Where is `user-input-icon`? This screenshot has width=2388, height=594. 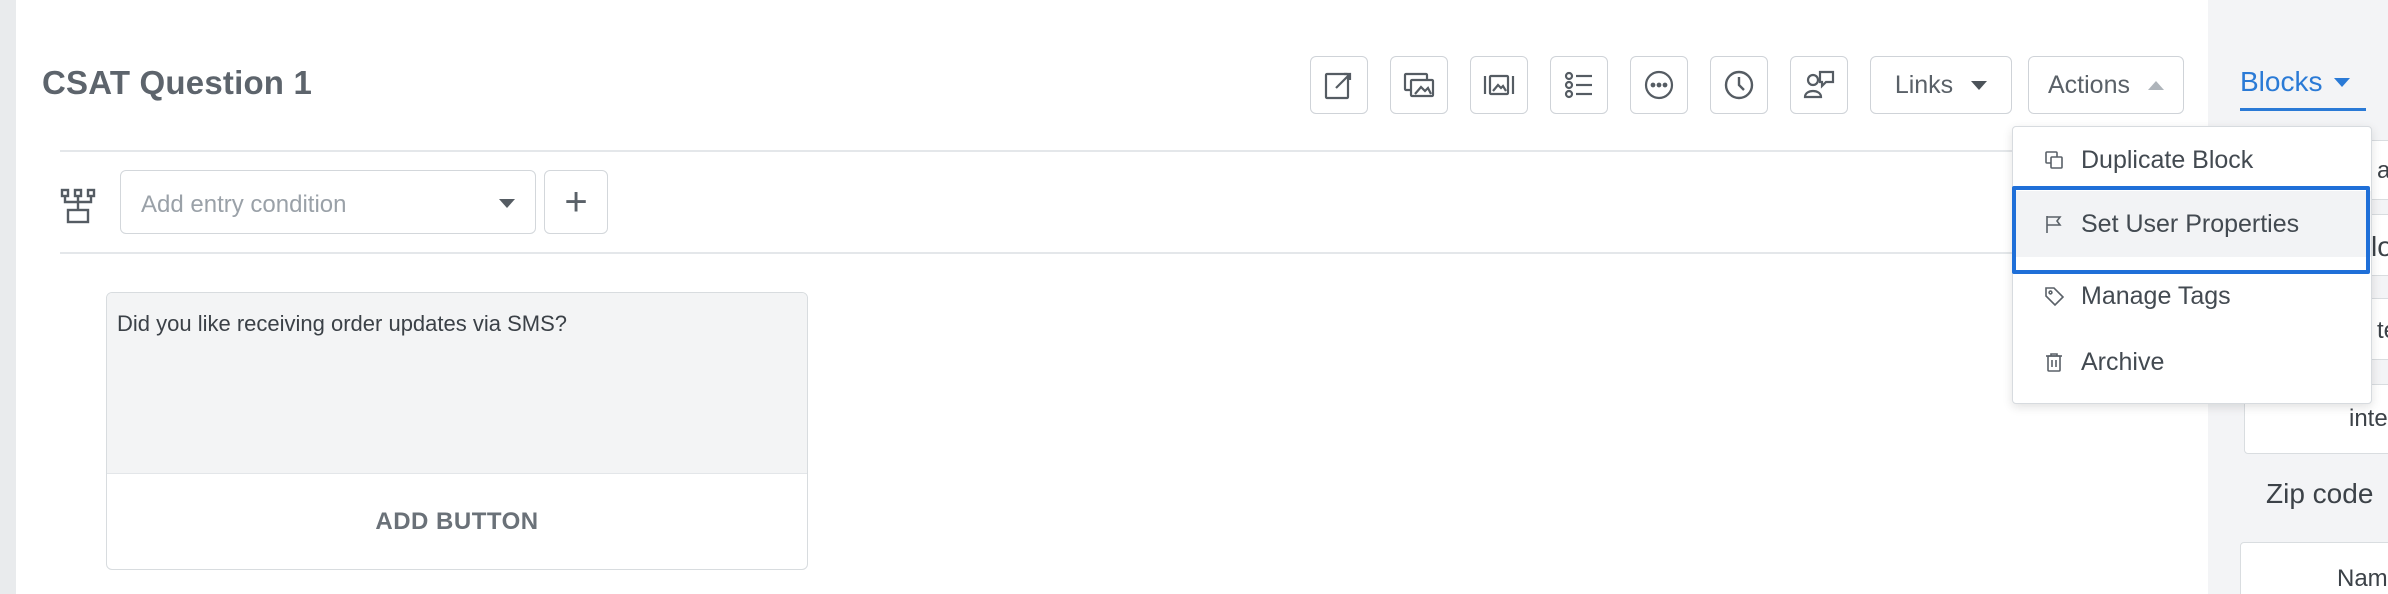 user-input-icon is located at coordinates (1819, 85).